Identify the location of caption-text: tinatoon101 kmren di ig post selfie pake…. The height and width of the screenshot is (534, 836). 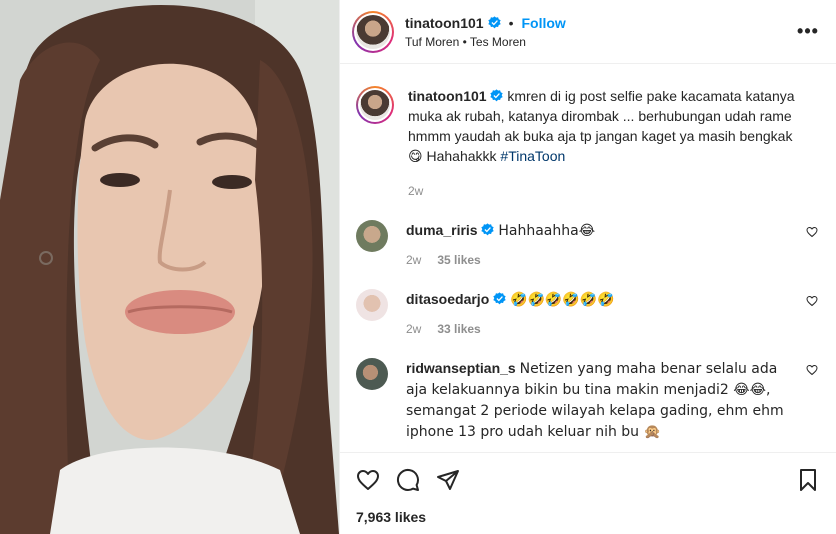
(614, 126).